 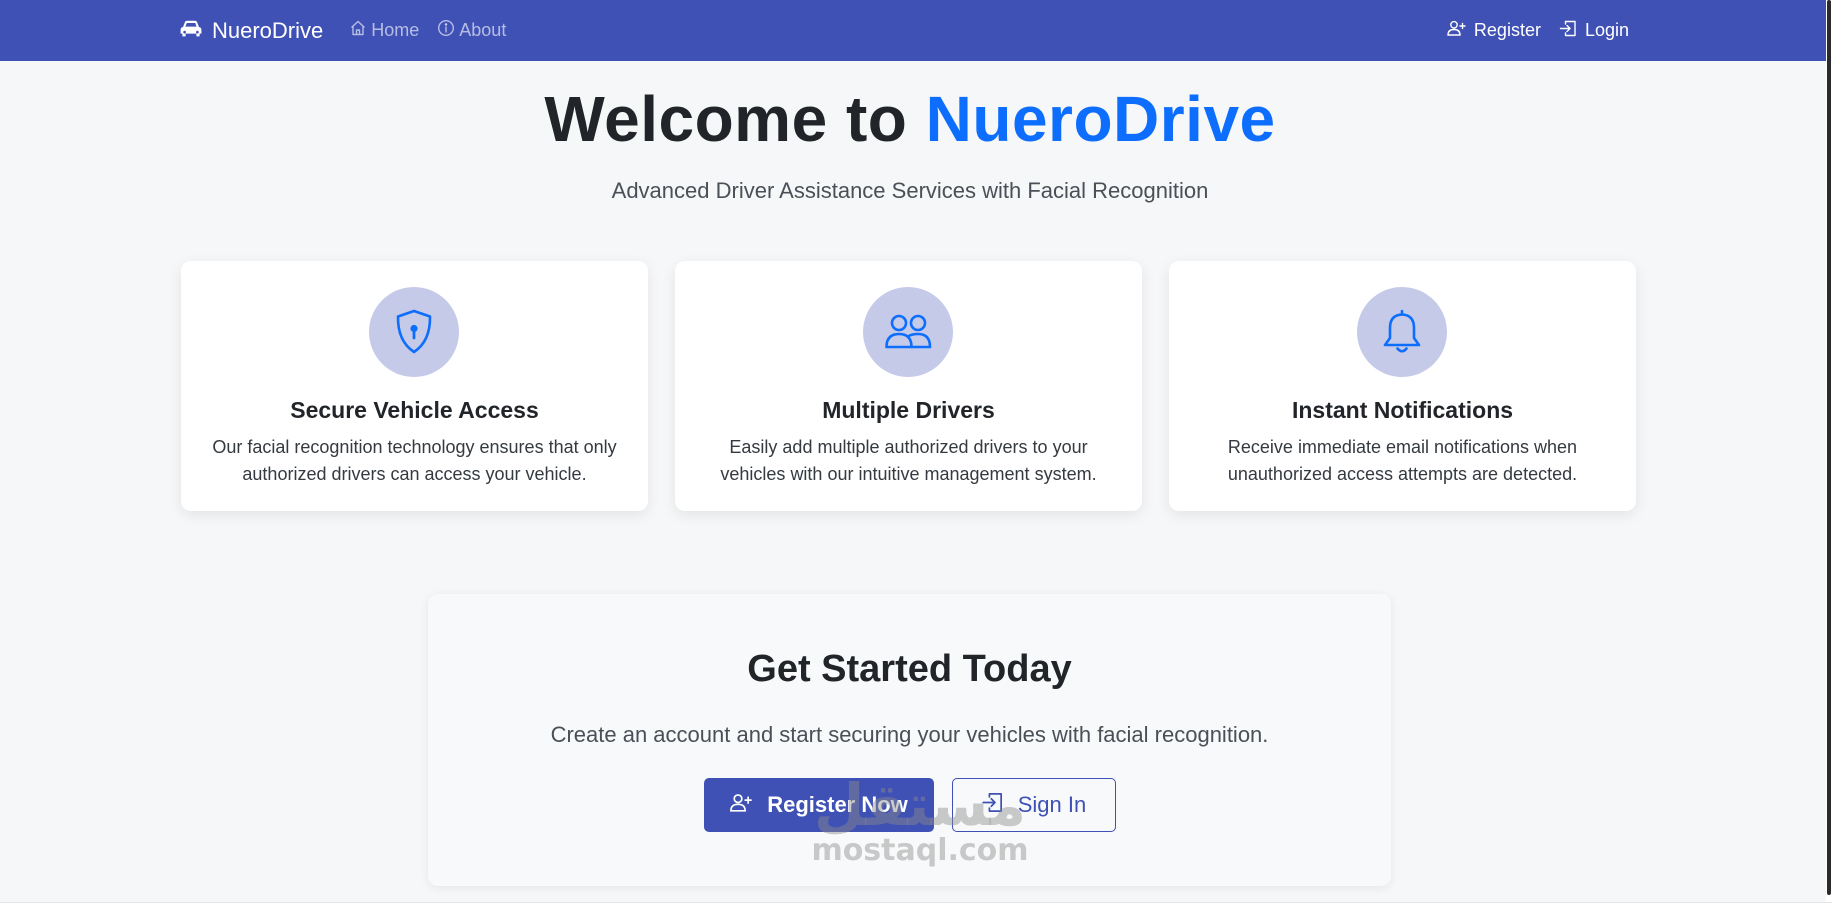 I want to click on bell-icon, so click(x=1402, y=332).